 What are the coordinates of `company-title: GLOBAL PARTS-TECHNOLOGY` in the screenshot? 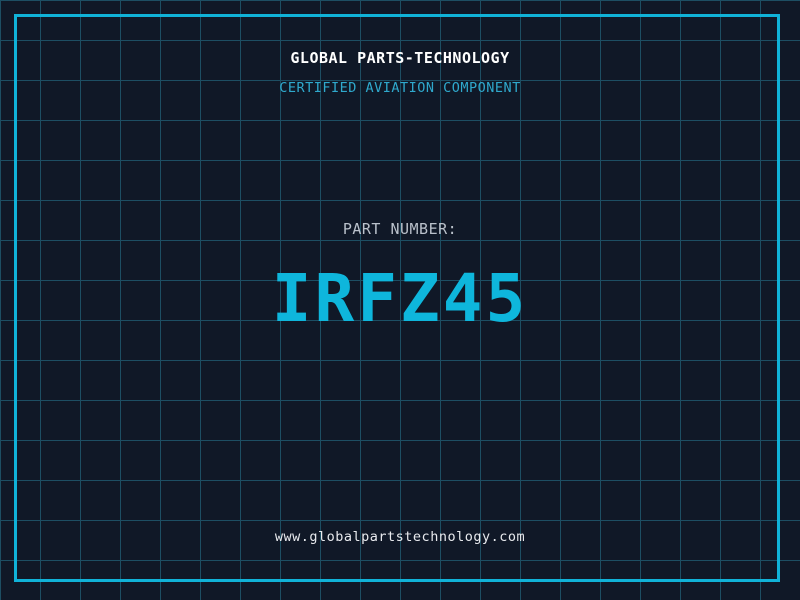 It's located at (400, 58).